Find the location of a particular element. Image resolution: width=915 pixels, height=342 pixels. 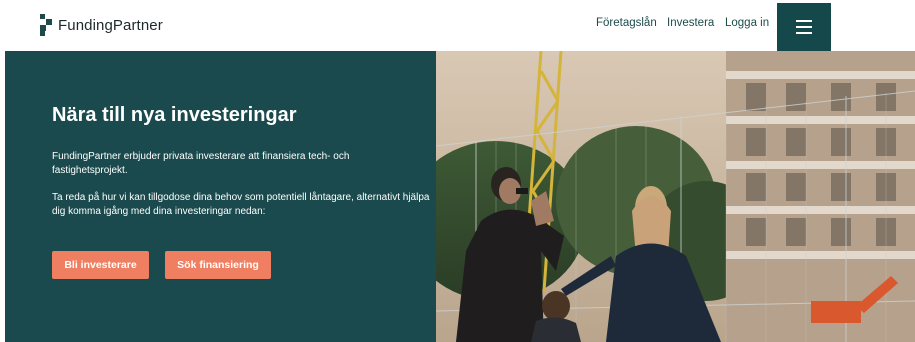

seek-financing-button: Sök finansiering is located at coordinates (218, 265).